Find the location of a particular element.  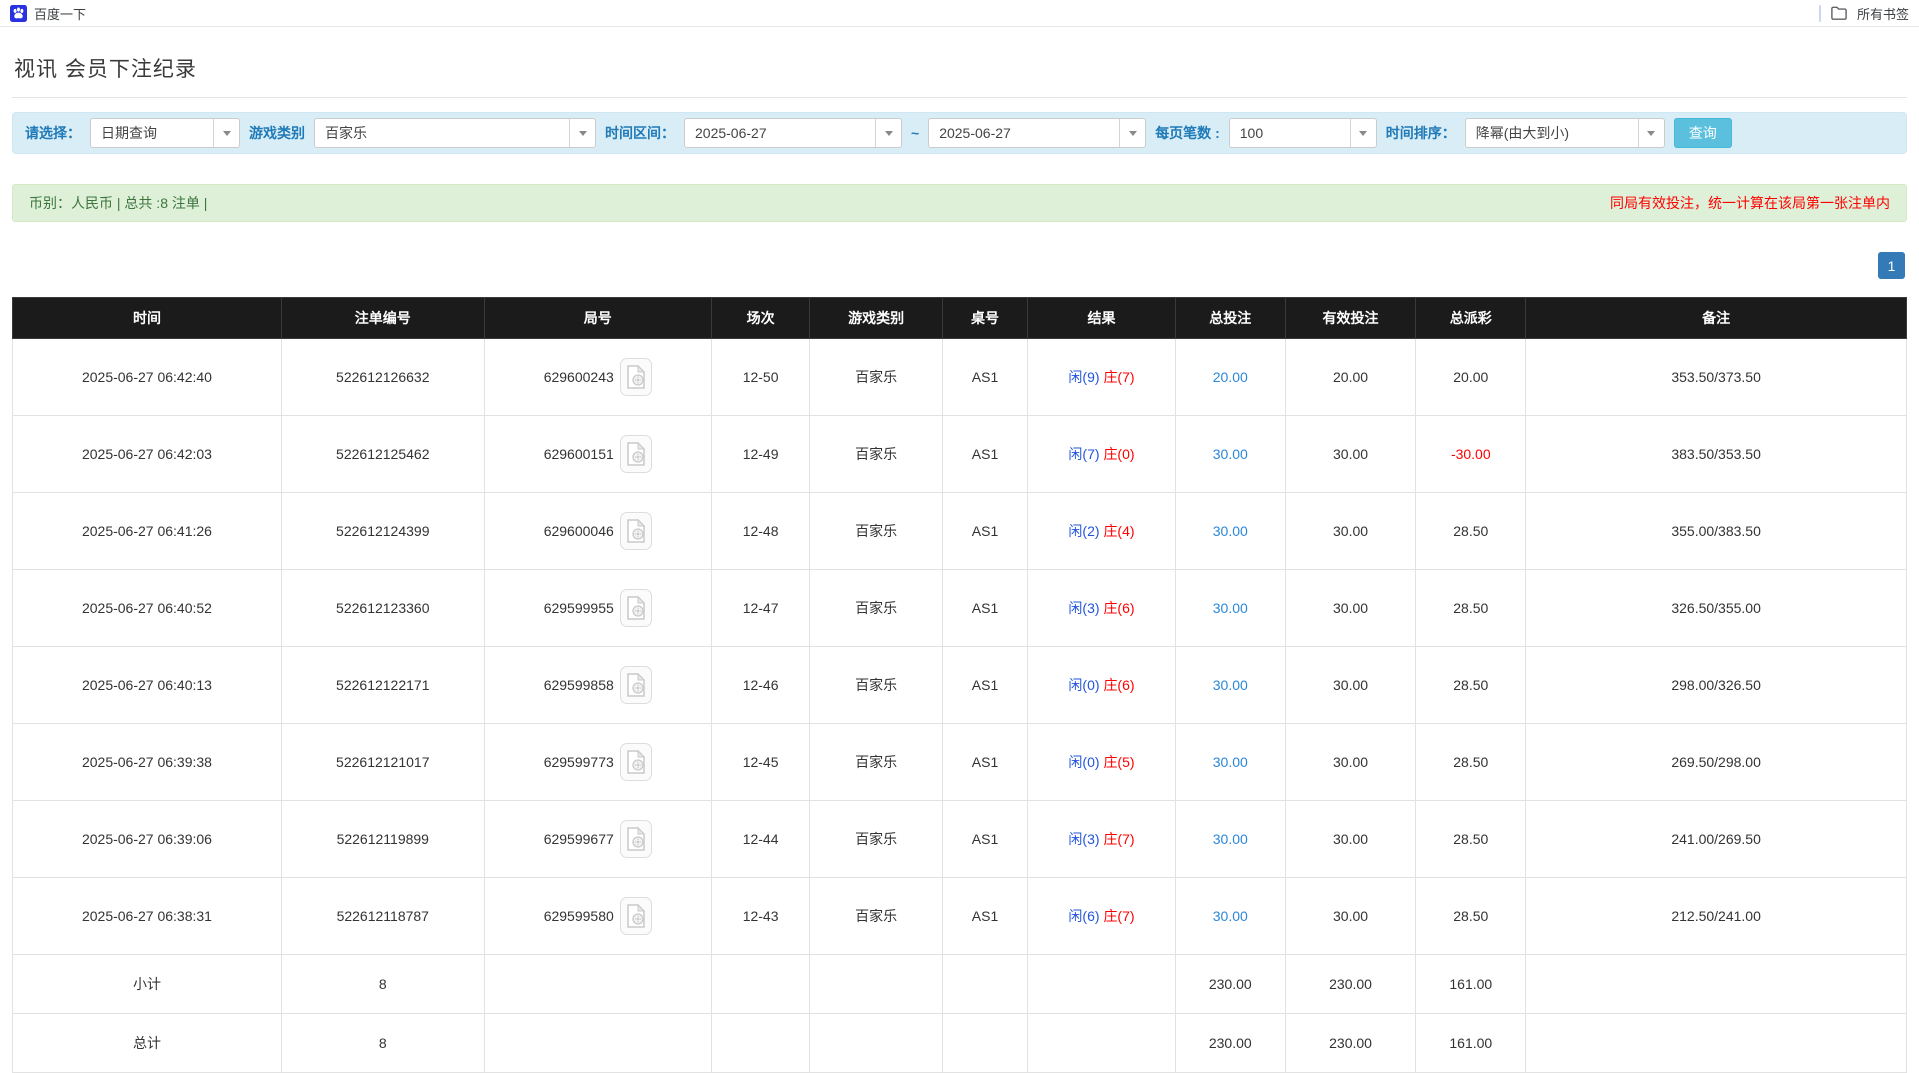

total-total-bet: 230.00 is located at coordinates (1230, 1043).